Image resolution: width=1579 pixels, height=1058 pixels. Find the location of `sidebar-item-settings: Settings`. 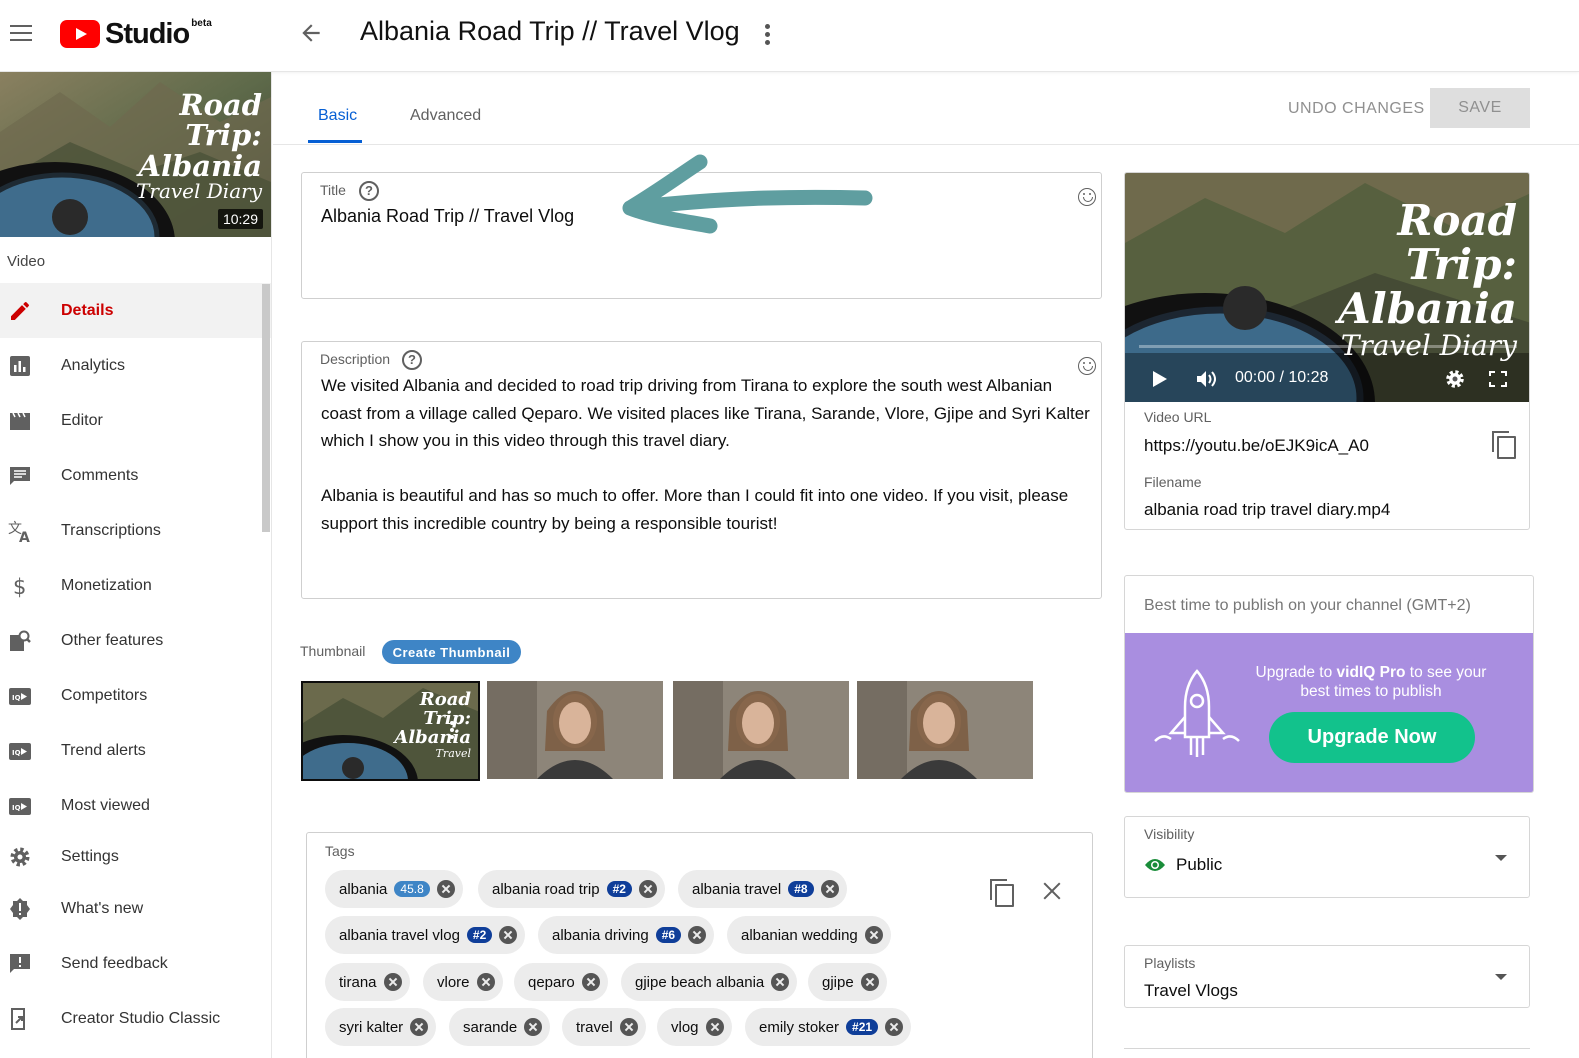

sidebar-item-settings: Settings is located at coordinates (135, 857).